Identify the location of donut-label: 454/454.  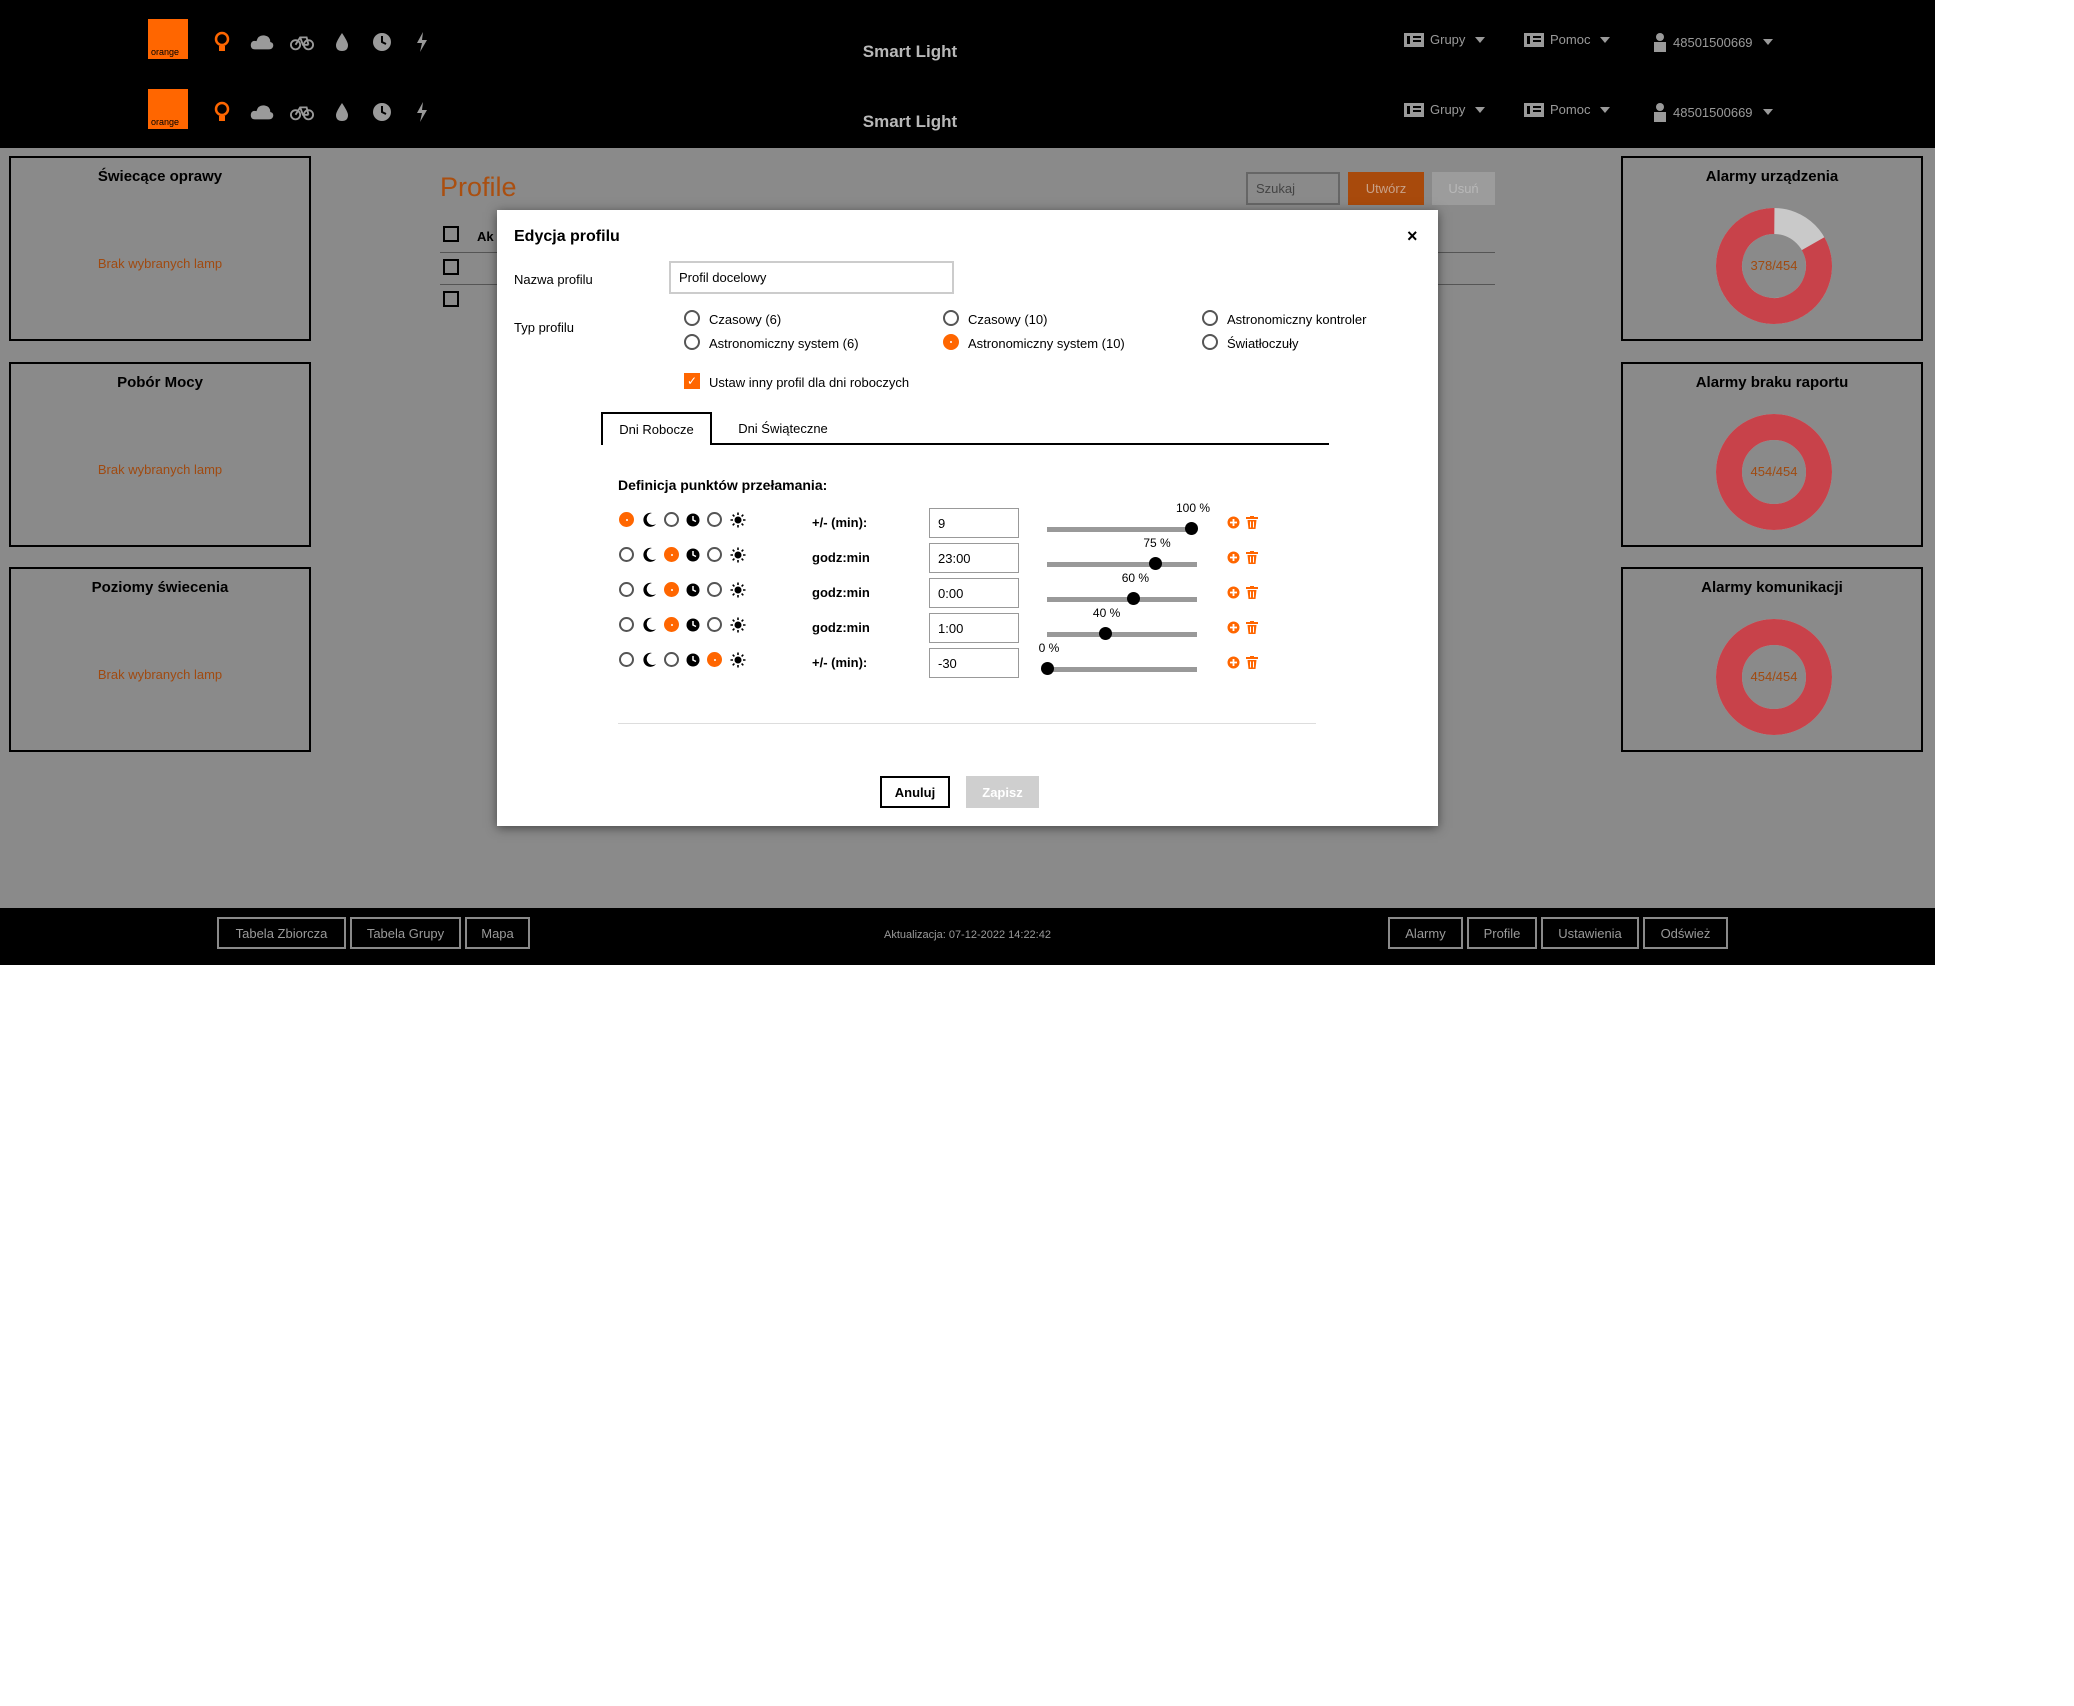
(1774, 471).